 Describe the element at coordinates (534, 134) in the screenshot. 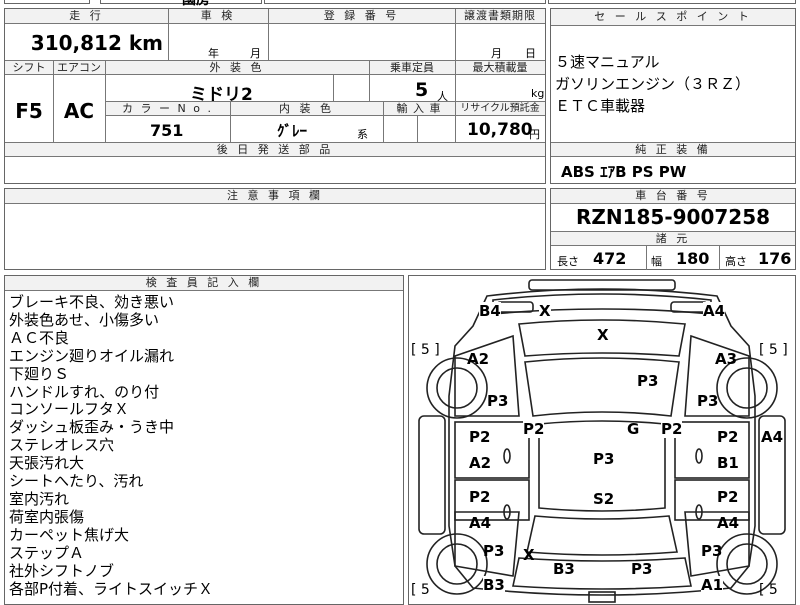

I see `recycle-unit: 円` at that location.